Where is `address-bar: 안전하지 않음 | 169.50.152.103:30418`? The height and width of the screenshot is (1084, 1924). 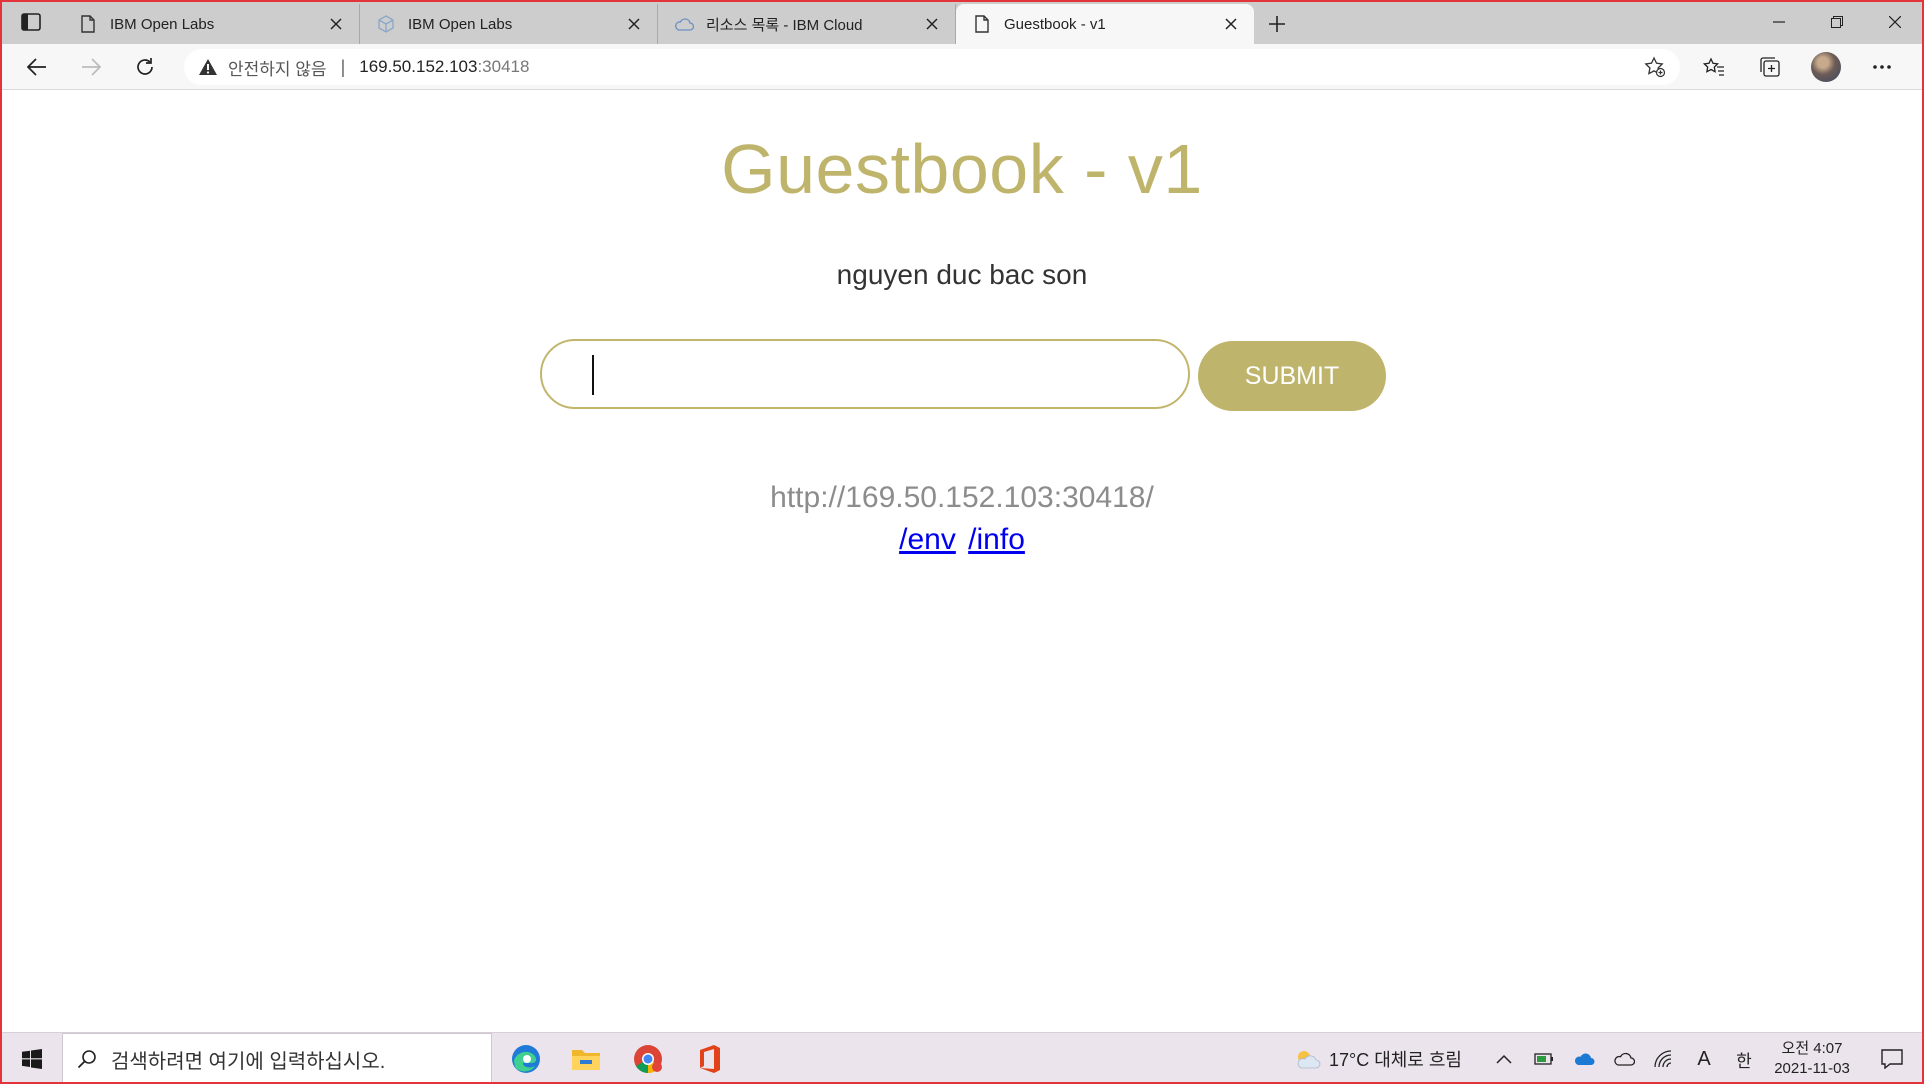 address-bar: 안전하지 않음 | 169.50.152.103:30418 is located at coordinates (932, 67).